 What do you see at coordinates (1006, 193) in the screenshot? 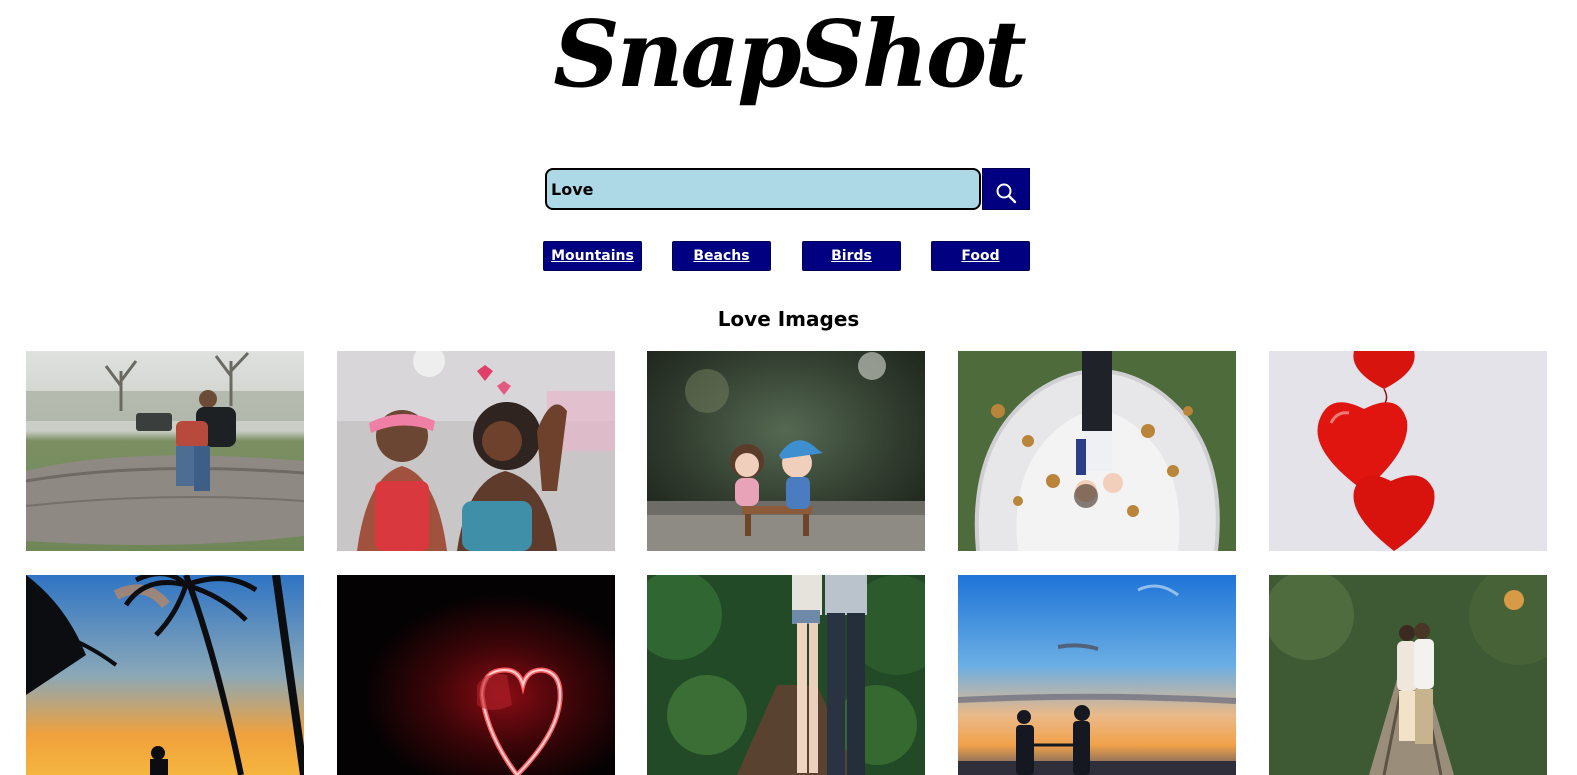
I see `magnifier-icon` at bounding box center [1006, 193].